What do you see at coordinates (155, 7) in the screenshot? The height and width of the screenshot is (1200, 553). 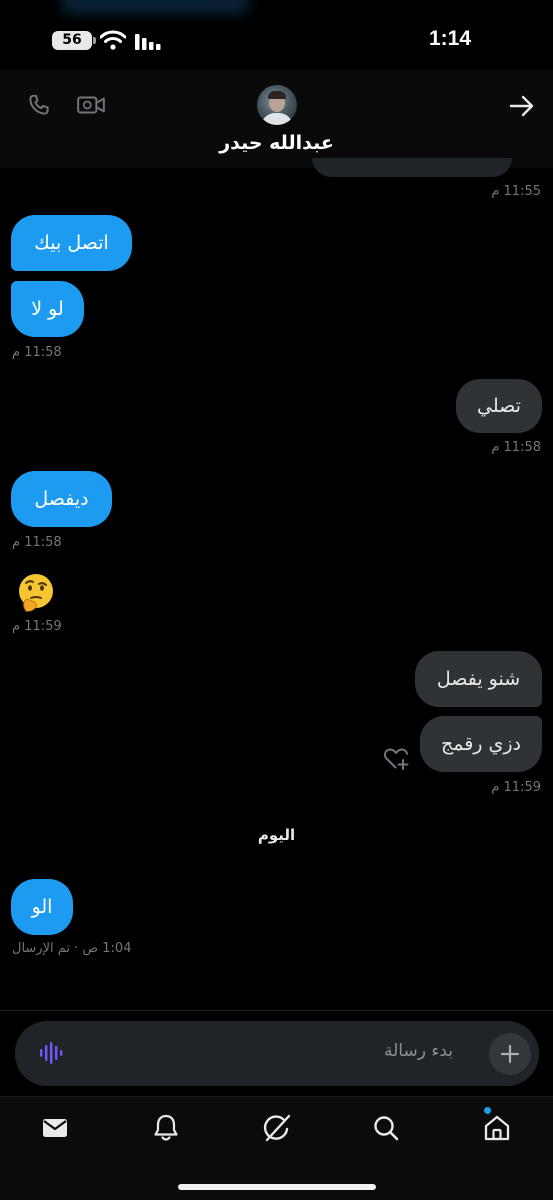 I see `notification-peek` at bounding box center [155, 7].